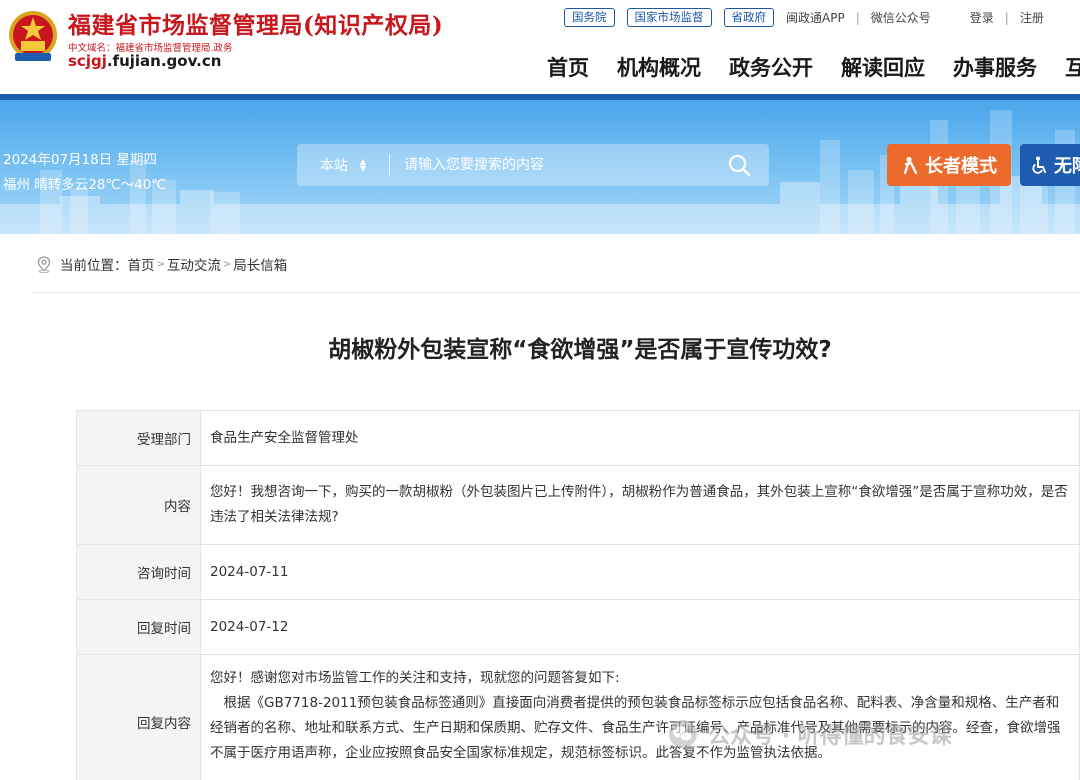 The height and width of the screenshot is (780, 1080). Describe the element at coordinates (568, 67) in the screenshot. I see `nav-home: 首页` at that location.